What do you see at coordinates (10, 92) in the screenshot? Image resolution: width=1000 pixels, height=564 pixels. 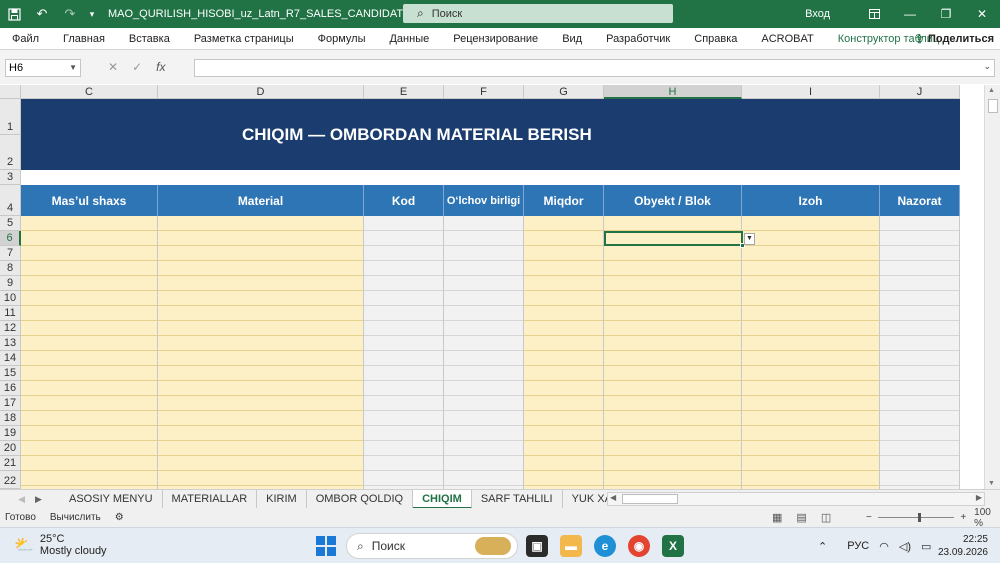 I see `select-all-corner` at bounding box center [10, 92].